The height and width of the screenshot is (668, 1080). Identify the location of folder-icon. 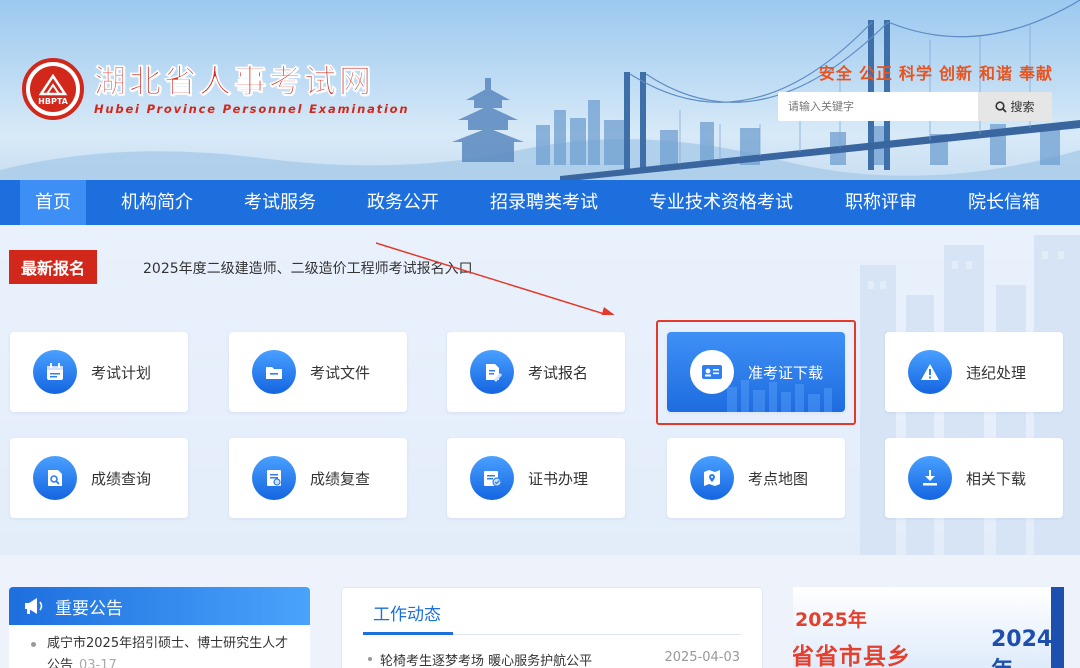
(274, 372).